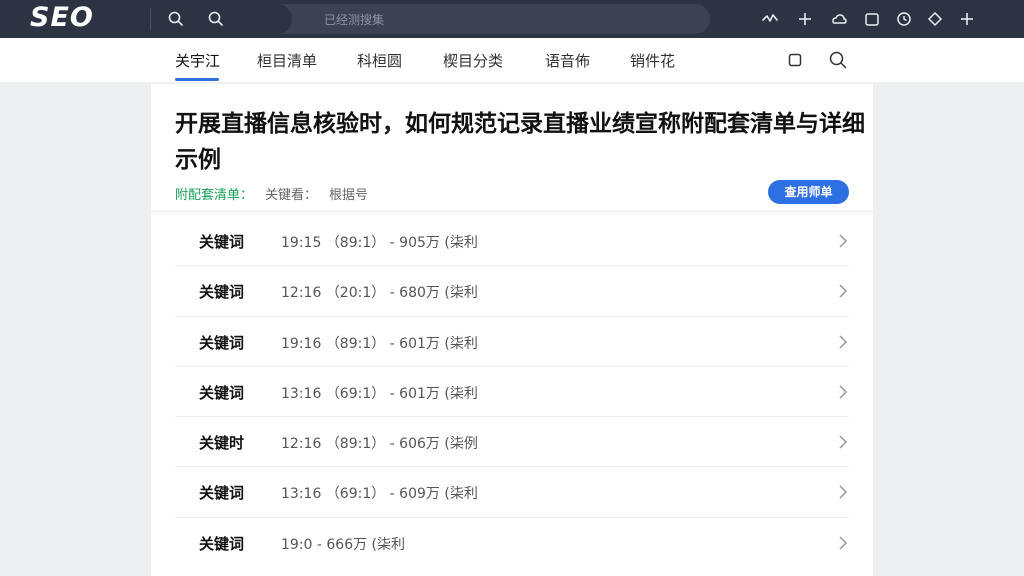 The image size is (1024, 576). I want to click on list-item: 关键词 19:15 （89:1） - 905万 (柒利, so click(512, 241).